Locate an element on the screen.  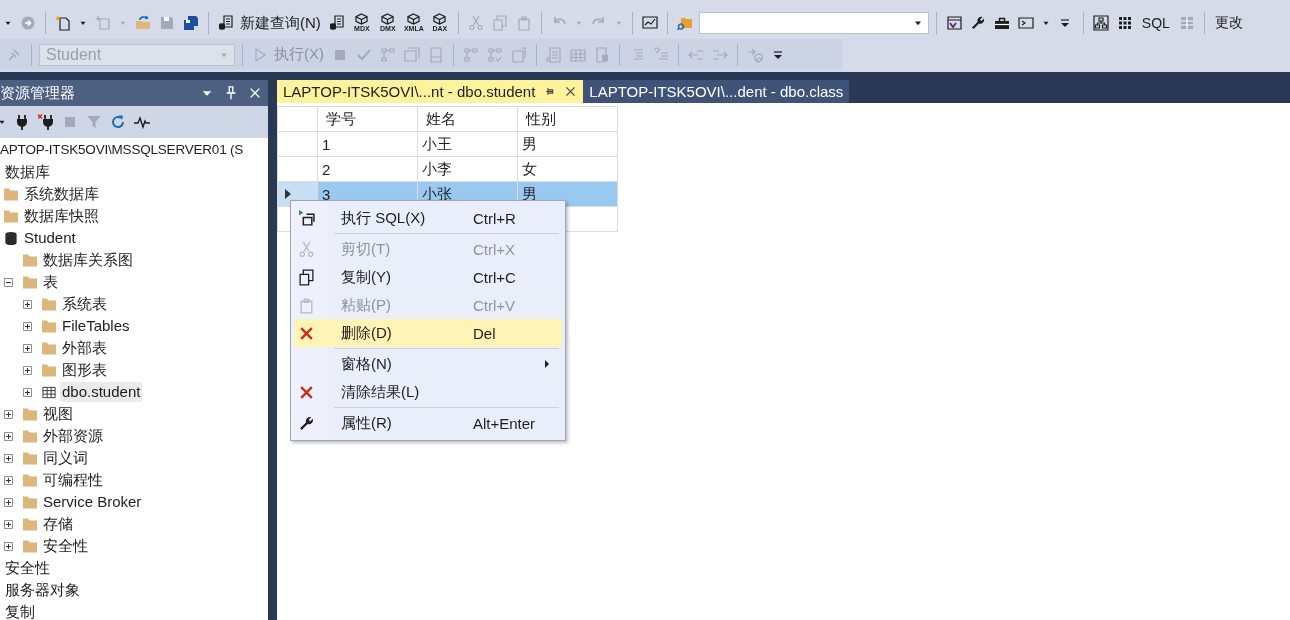
copy-pages-icon is located at coordinates (306, 277).